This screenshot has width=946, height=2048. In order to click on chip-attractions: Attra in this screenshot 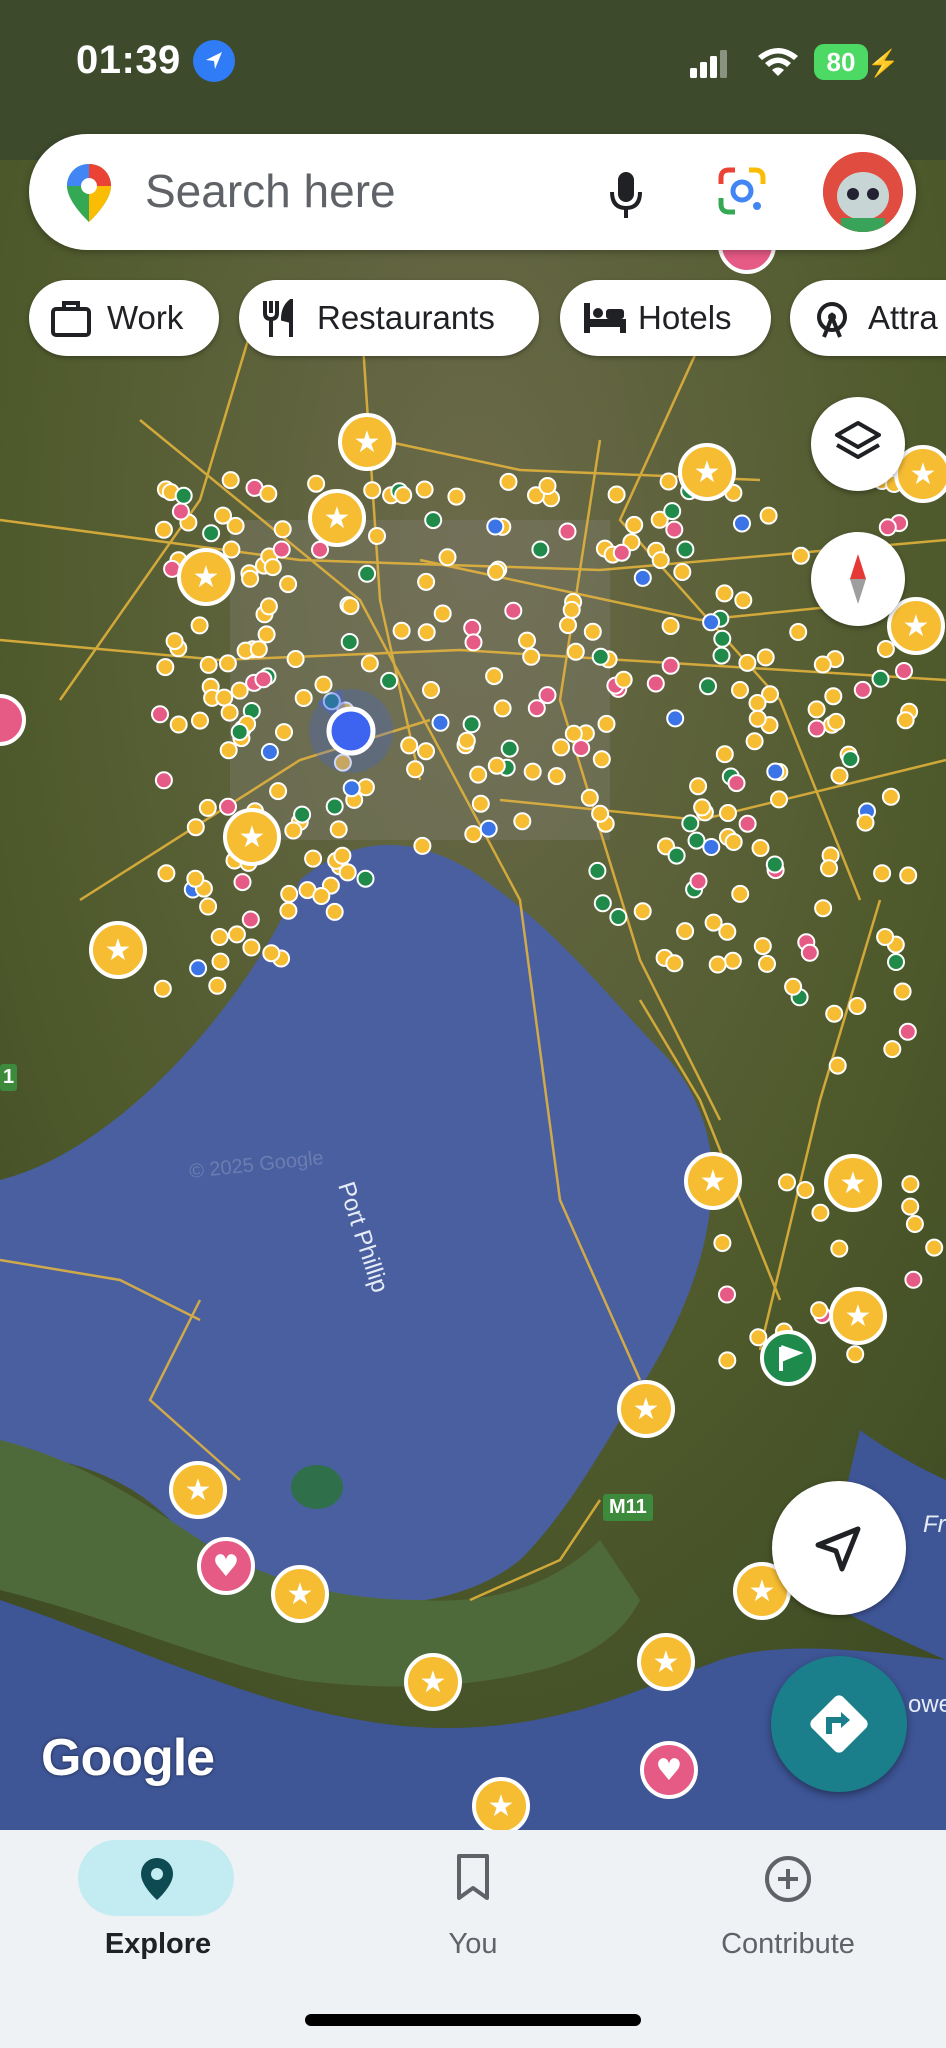, I will do `click(868, 318)`.